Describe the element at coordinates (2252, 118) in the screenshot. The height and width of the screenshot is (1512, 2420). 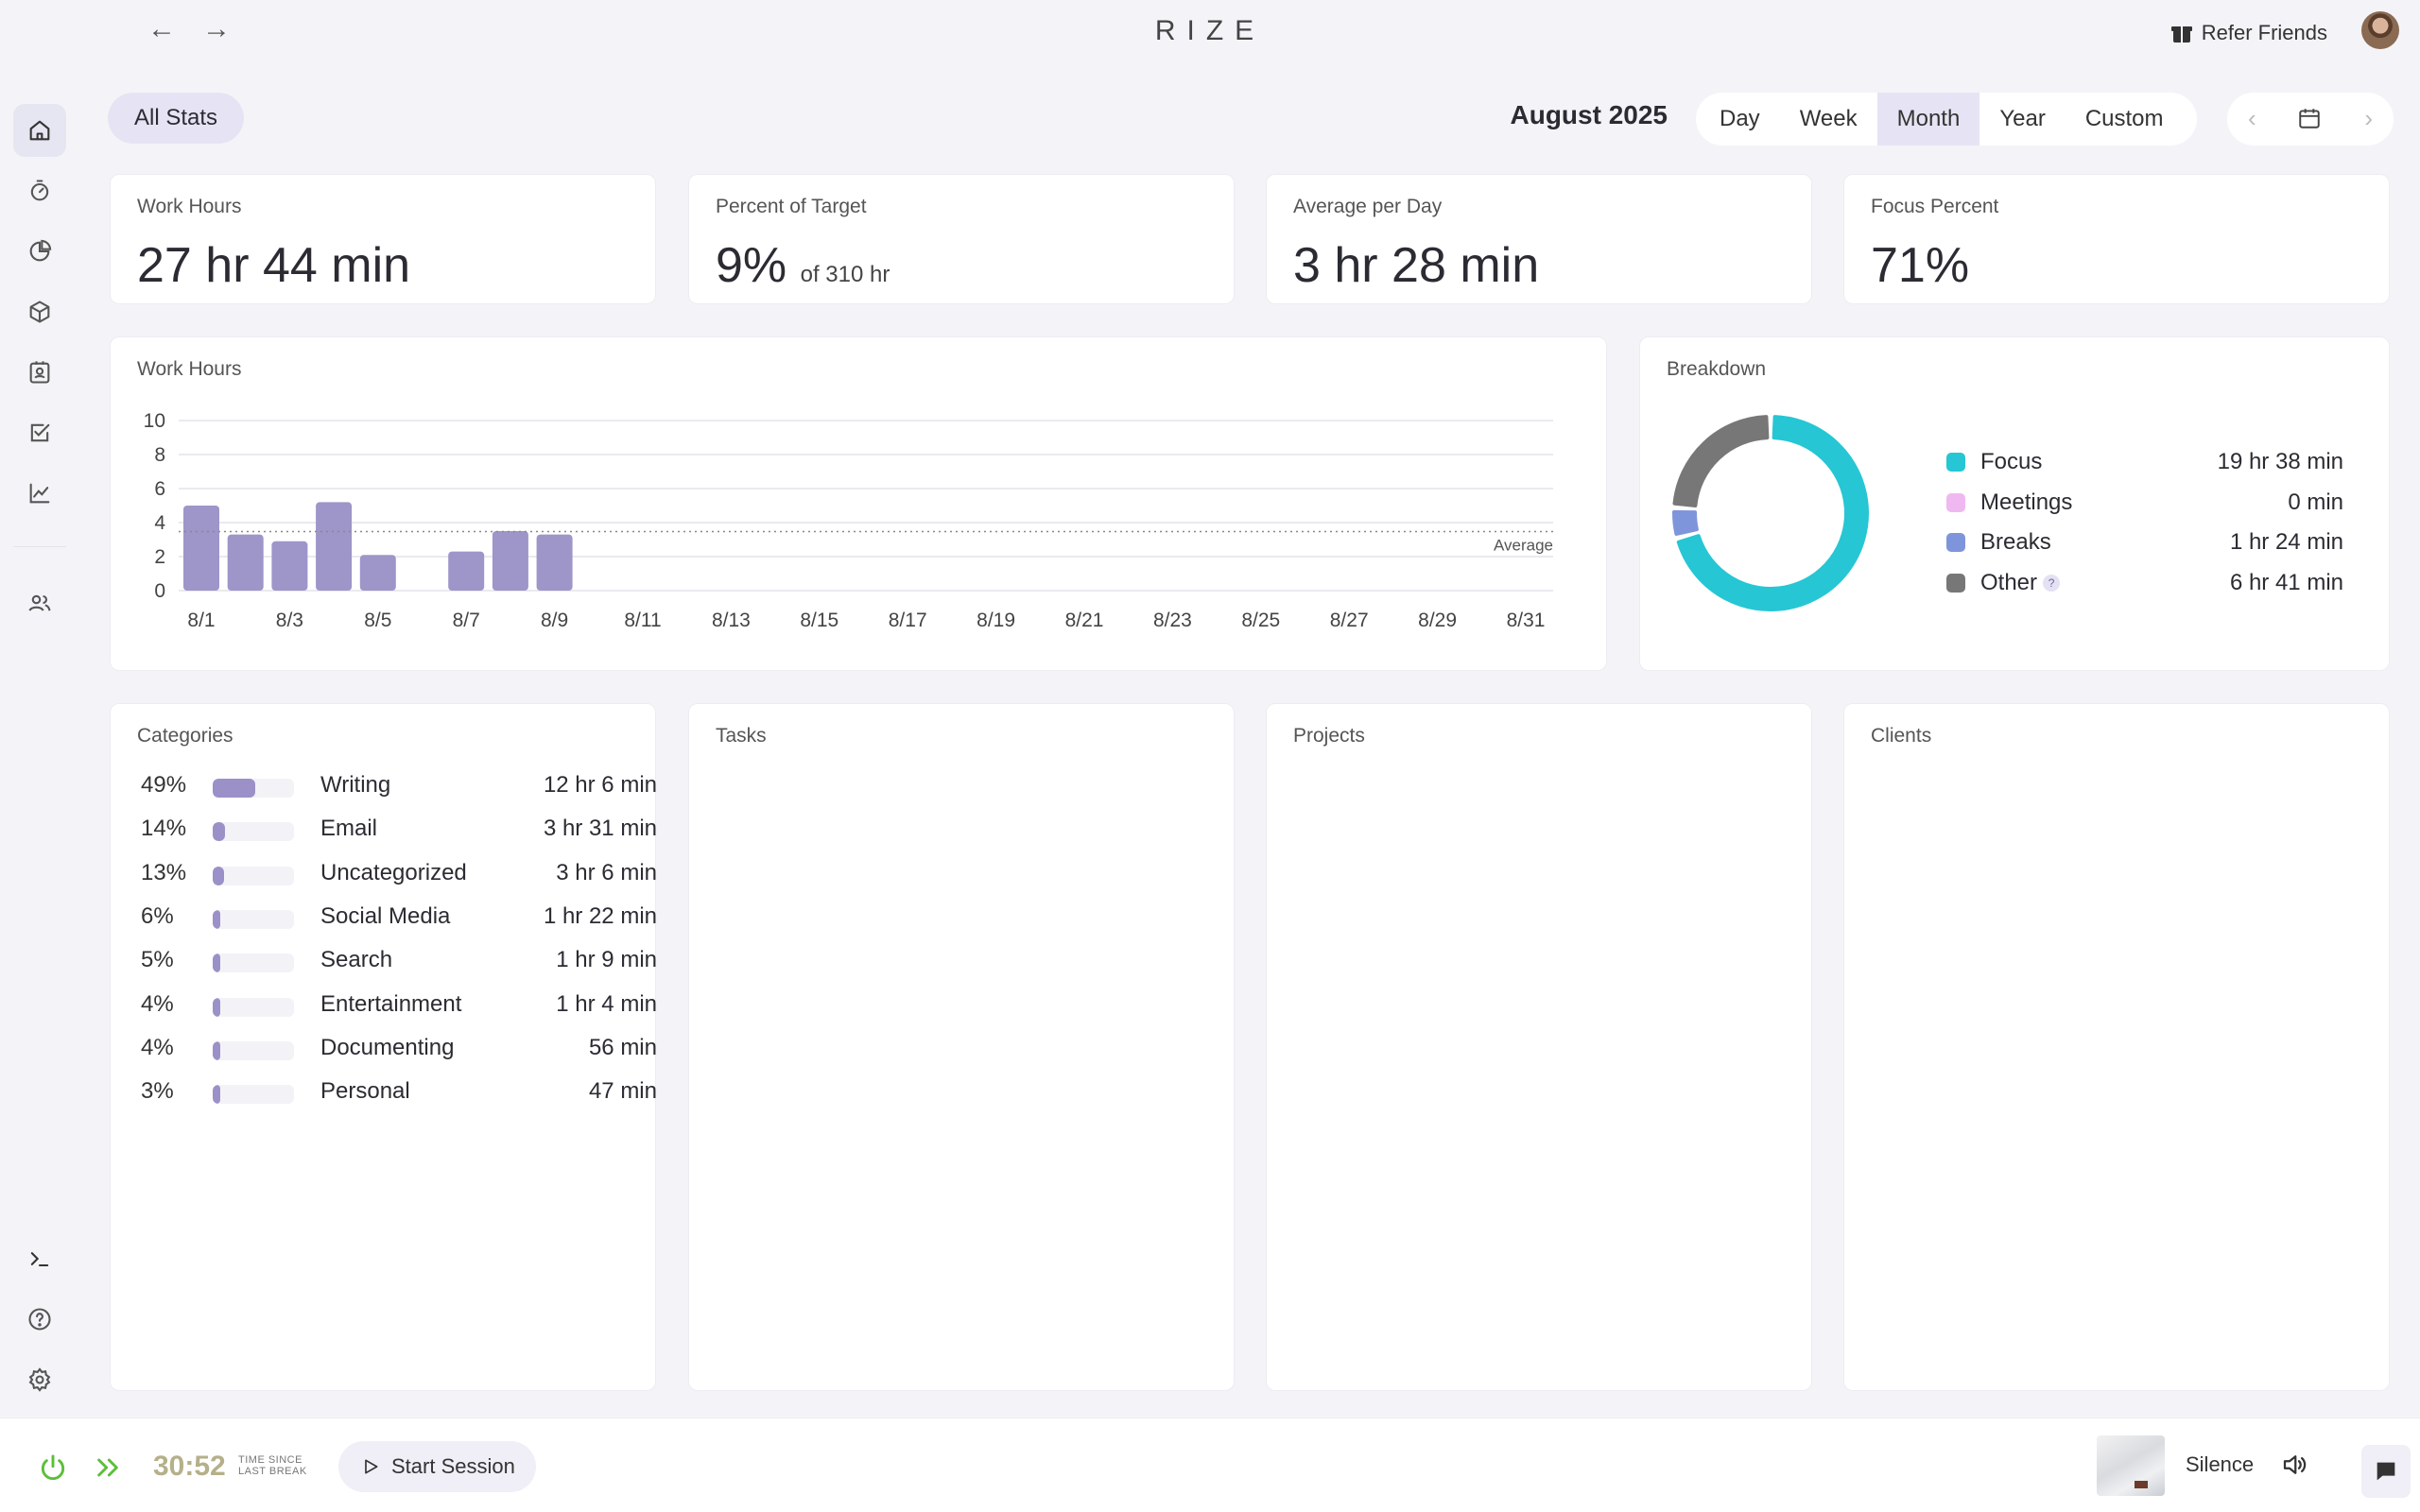
I see `prev-period-icon: ‹` at that location.